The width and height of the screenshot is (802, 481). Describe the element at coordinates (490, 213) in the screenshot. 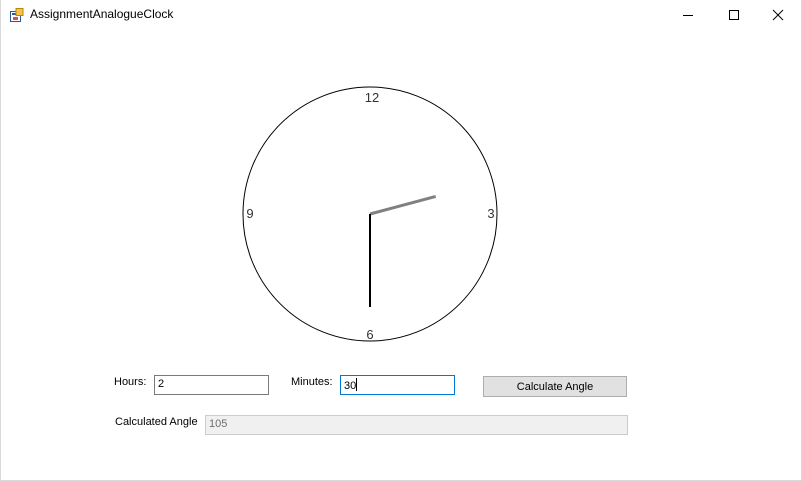

I see `clock-numeral-3: 3` at that location.